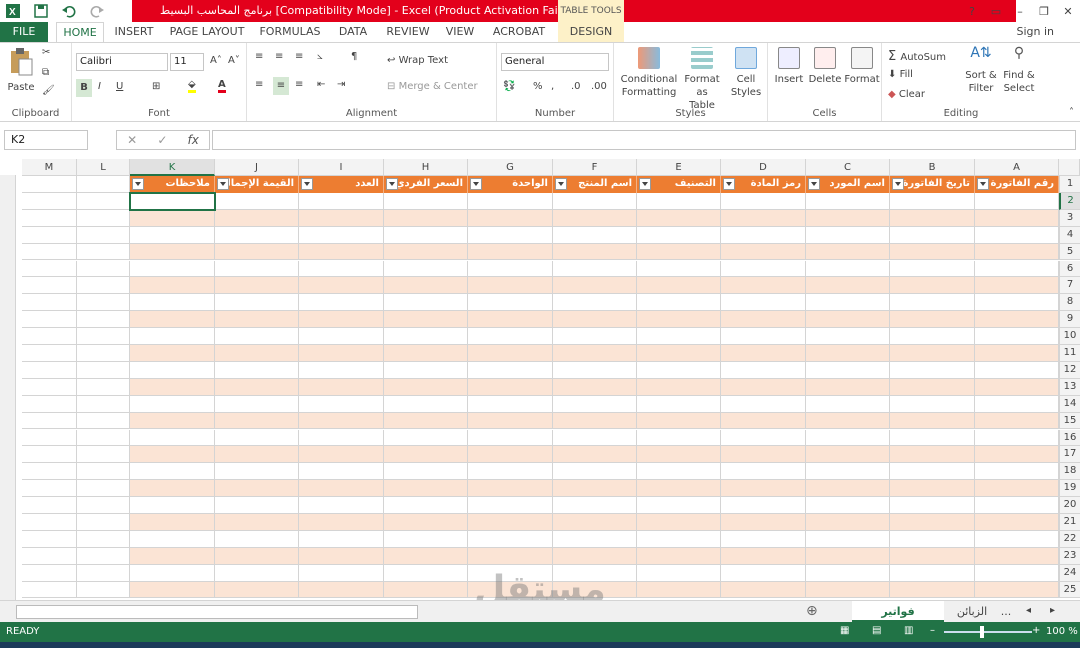 The image size is (1080, 648). Describe the element at coordinates (1020, 11) in the screenshot. I see `minimize-icon: –` at that location.